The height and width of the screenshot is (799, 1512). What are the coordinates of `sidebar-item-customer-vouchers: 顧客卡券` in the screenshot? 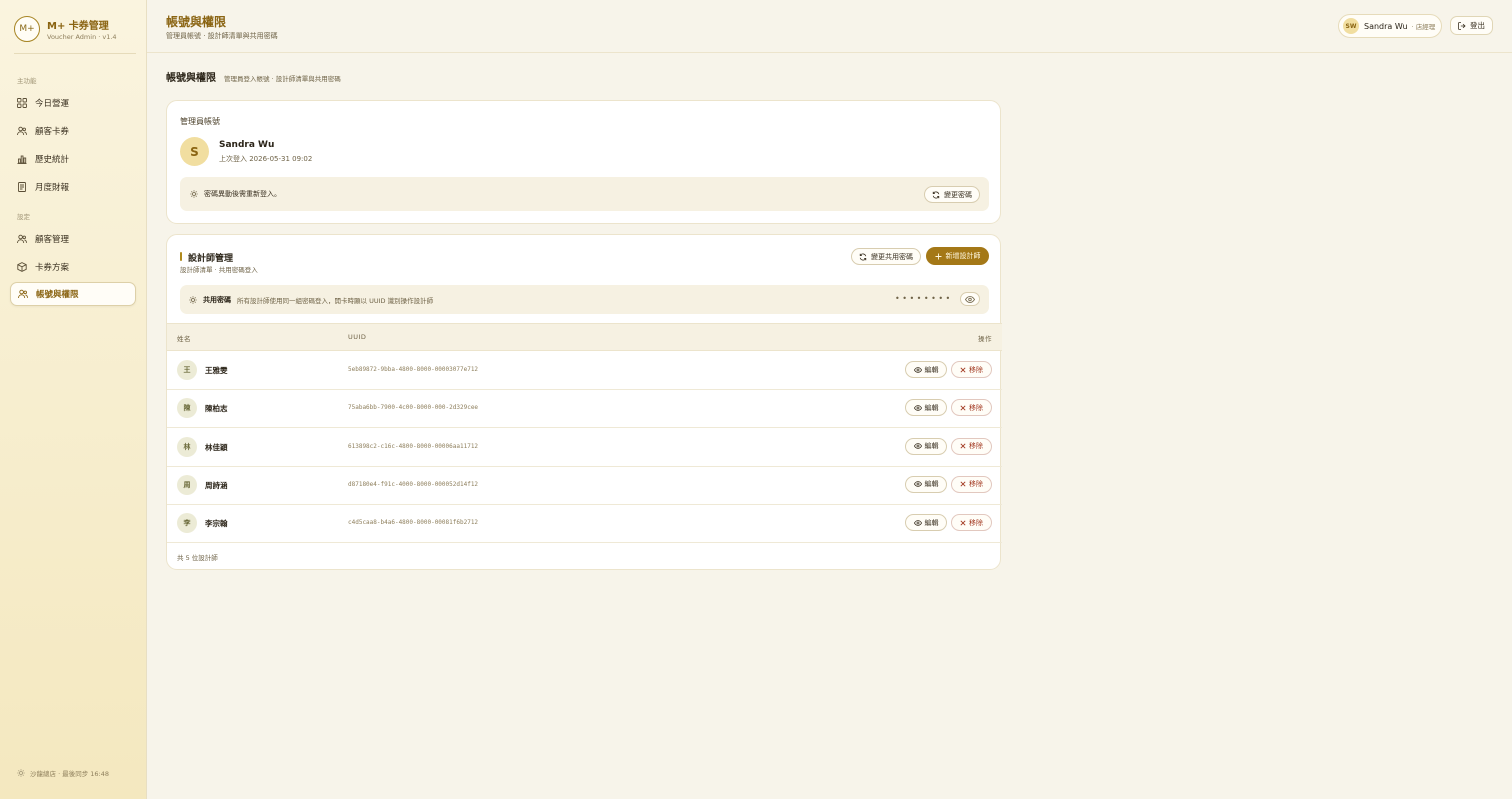 It's located at (73, 131).